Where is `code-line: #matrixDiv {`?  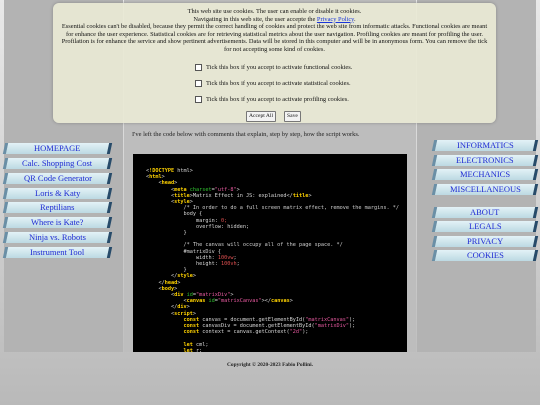
code-line: #matrixDiv { is located at coordinates (183, 251).